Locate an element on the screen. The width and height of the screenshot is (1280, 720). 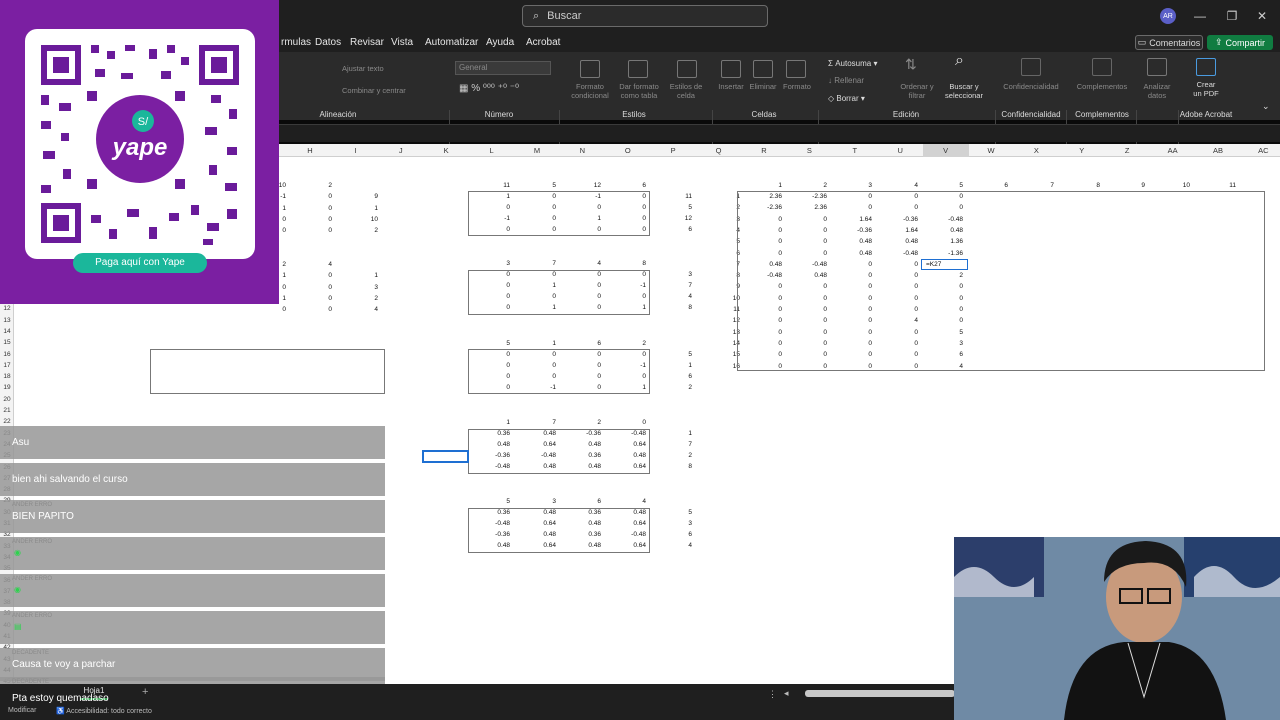
insert-cells-icon is located at coordinates (731, 69).